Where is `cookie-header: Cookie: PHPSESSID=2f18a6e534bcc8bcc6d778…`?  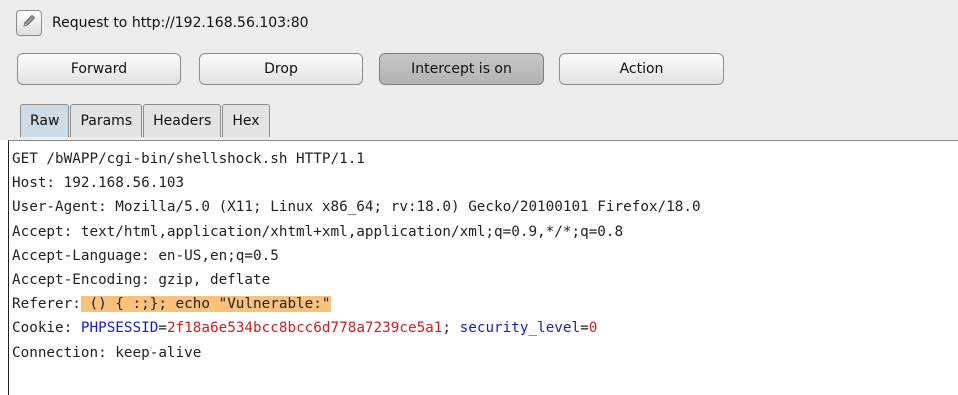 cookie-header: Cookie: PHPSESSID=2f18a6e534bcc8bcc6d778… is located at coordinates (356, 328).